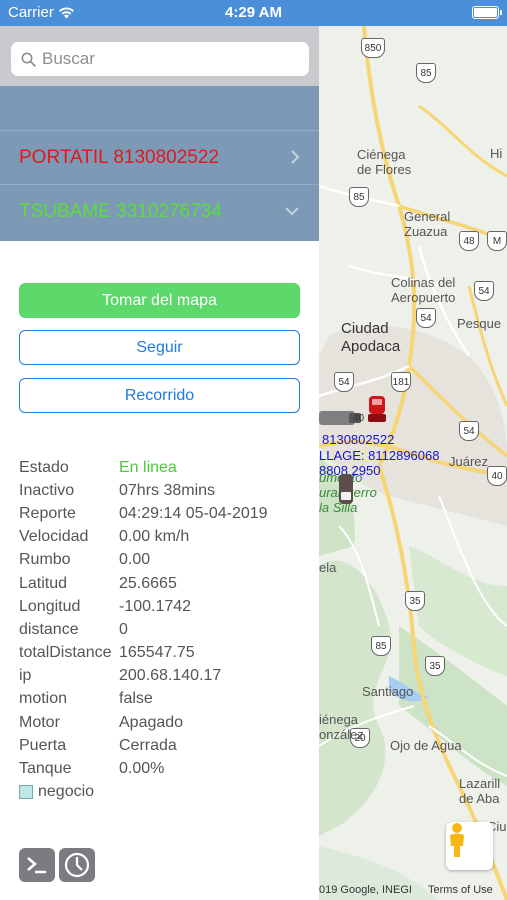  Describe the element at coordinates (169, 699) in the screenshot. I see `info-row: motion false` at that location.